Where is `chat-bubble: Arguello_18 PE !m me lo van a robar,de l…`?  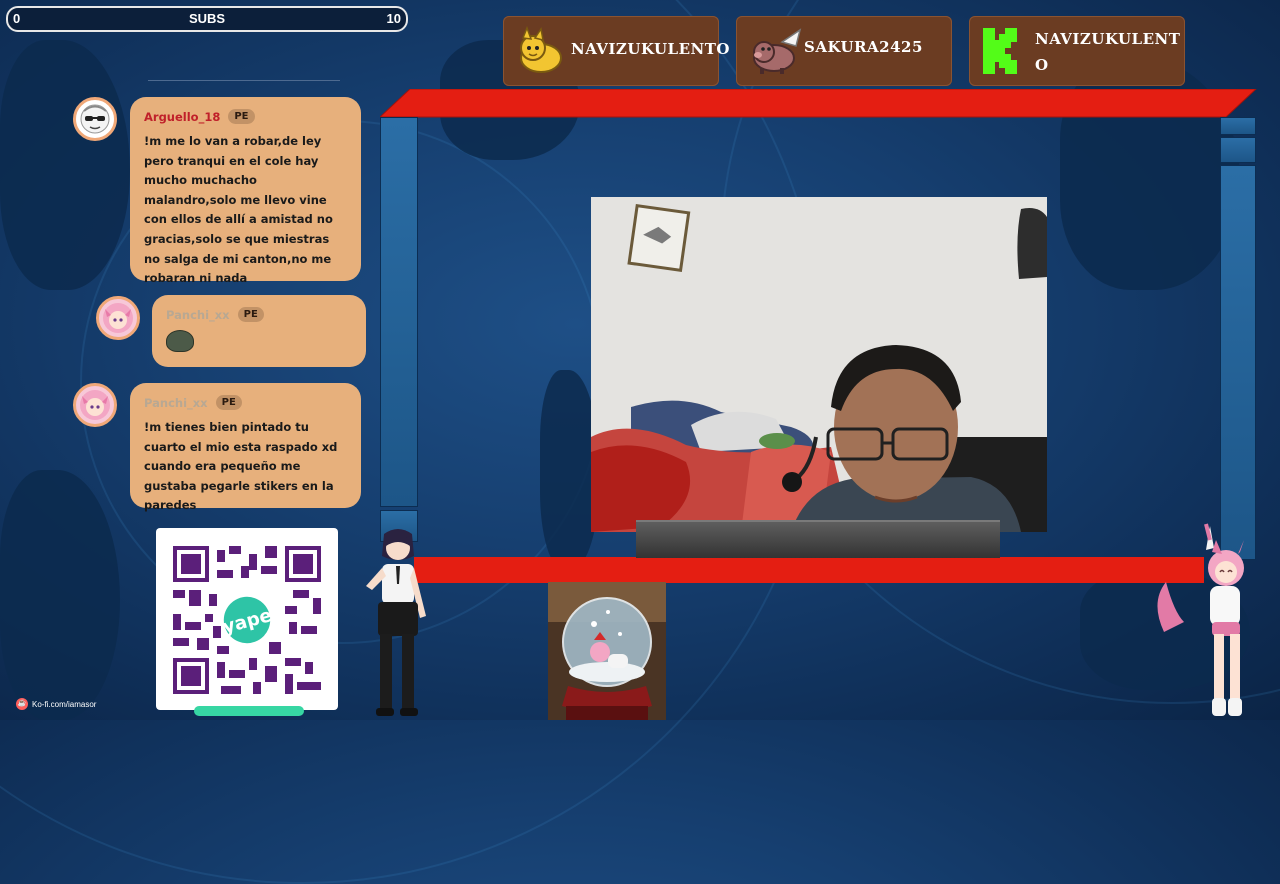 chat-bubble: Arguello_18 PE !m me lo van a robar,de l… is located at coordinates (245, 191).